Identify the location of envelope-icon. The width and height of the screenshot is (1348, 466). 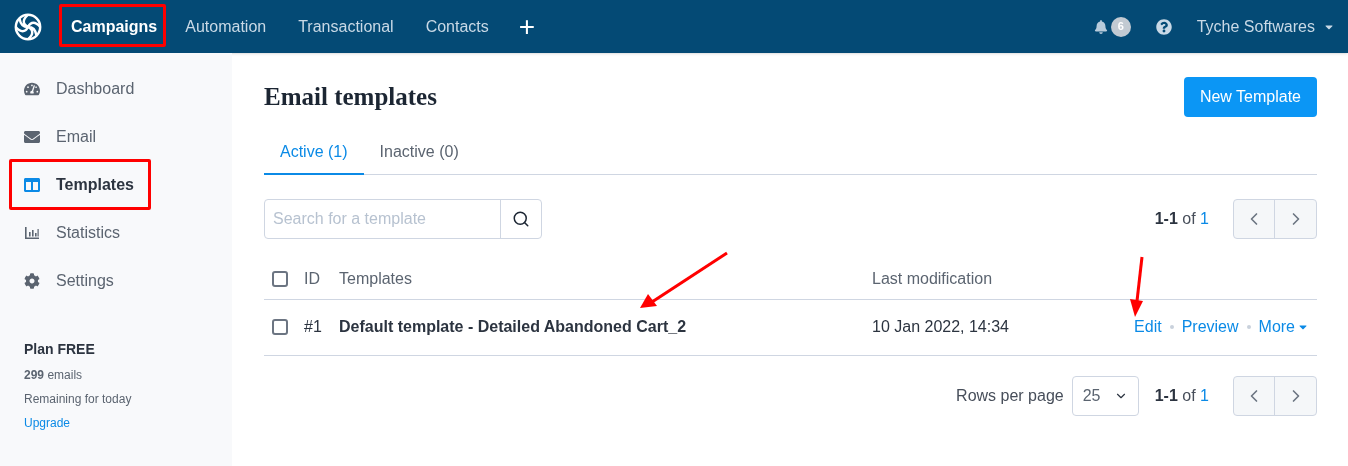
(32, 137).